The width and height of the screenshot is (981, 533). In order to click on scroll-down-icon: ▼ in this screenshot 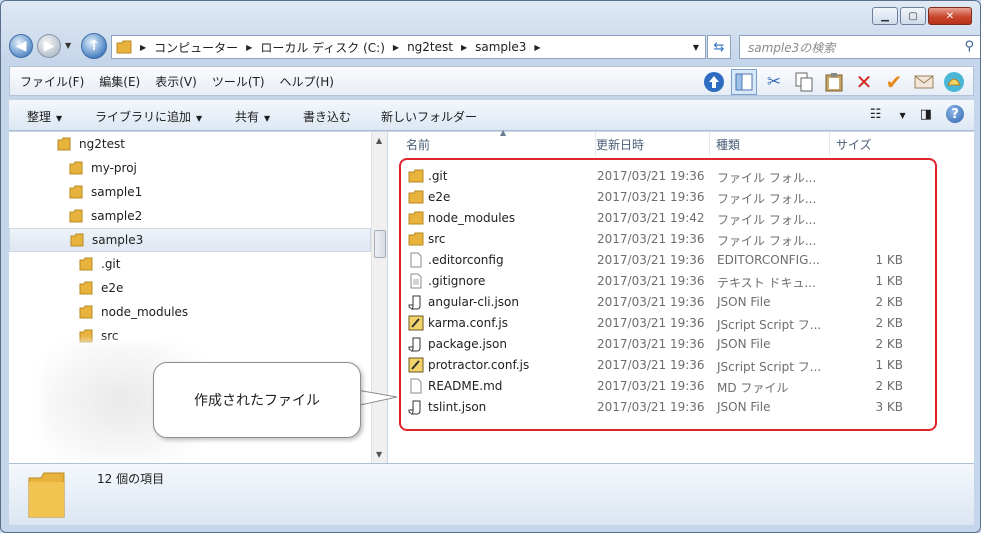, I will do `click(379, 454)`.